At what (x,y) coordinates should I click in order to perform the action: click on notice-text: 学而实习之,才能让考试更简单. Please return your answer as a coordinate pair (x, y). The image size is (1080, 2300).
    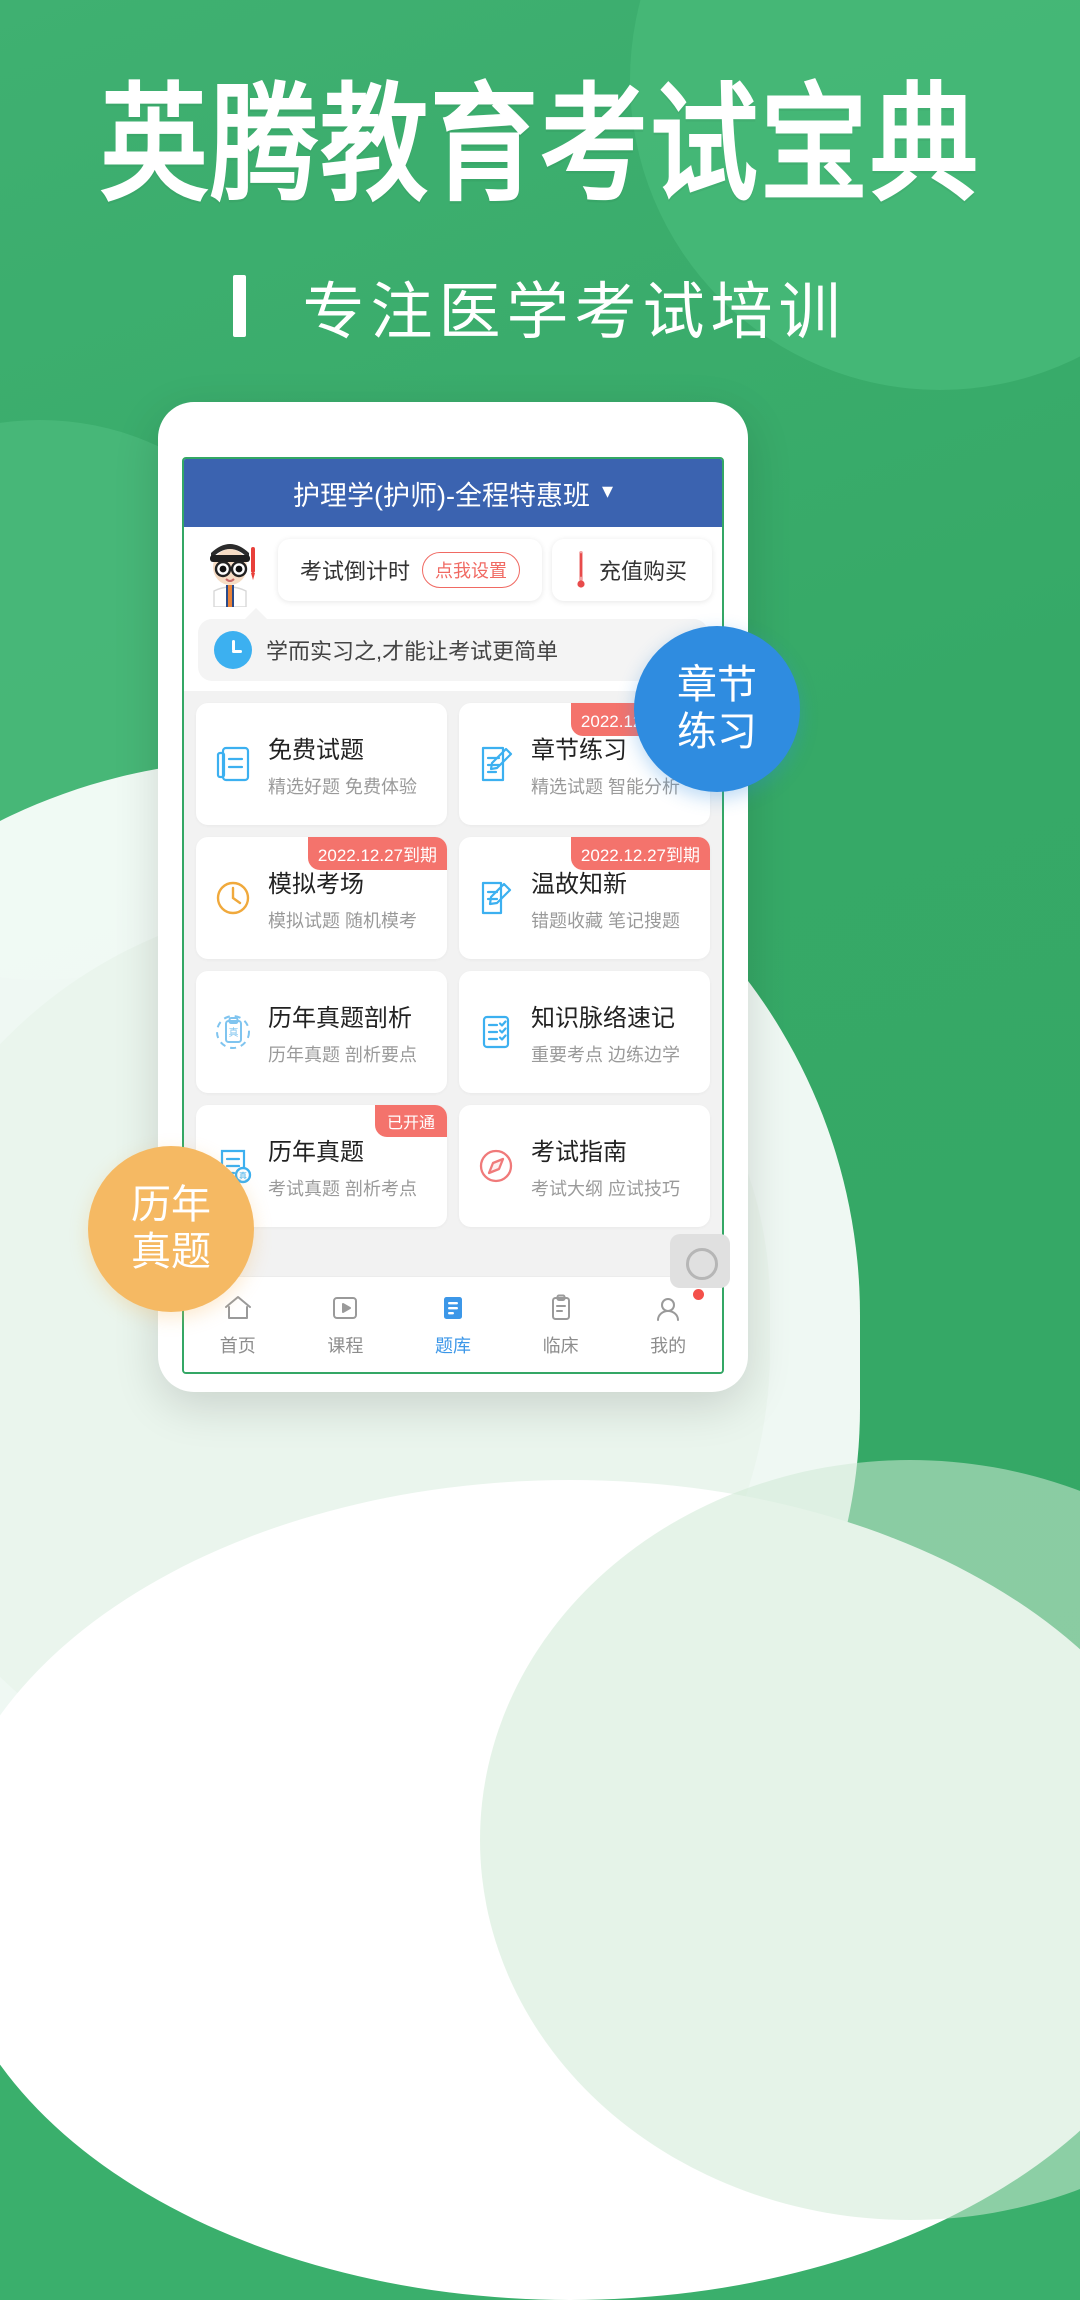
    Looking at the image, I should click on (412, 651).